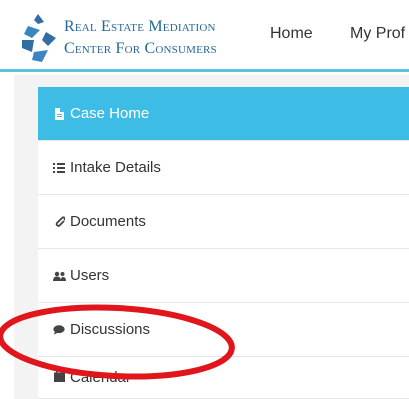 The width and height of the screenshot is (409, 399). I want to click on sidebar-item-label: Users, so click(90, 275).